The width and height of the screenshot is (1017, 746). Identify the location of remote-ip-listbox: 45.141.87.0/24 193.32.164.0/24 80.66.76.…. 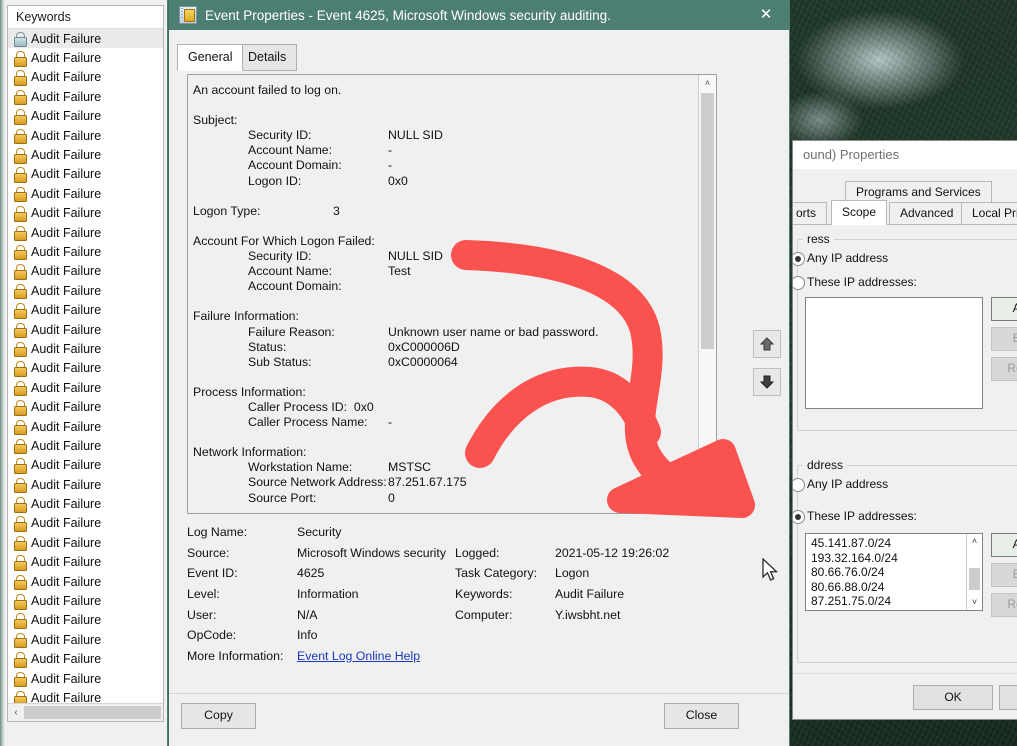
(894, 572).